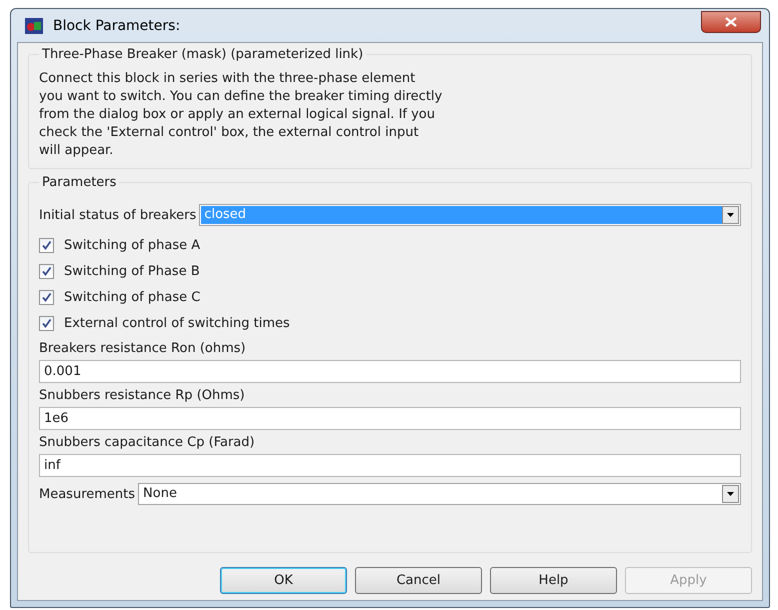 This screenshot has height=610, width=778. What do you see at coordinates (143, 348) in the screenshot?
I see `field-label: Breakers resistance Ron (ohms)` at bounding box center [143, 348].